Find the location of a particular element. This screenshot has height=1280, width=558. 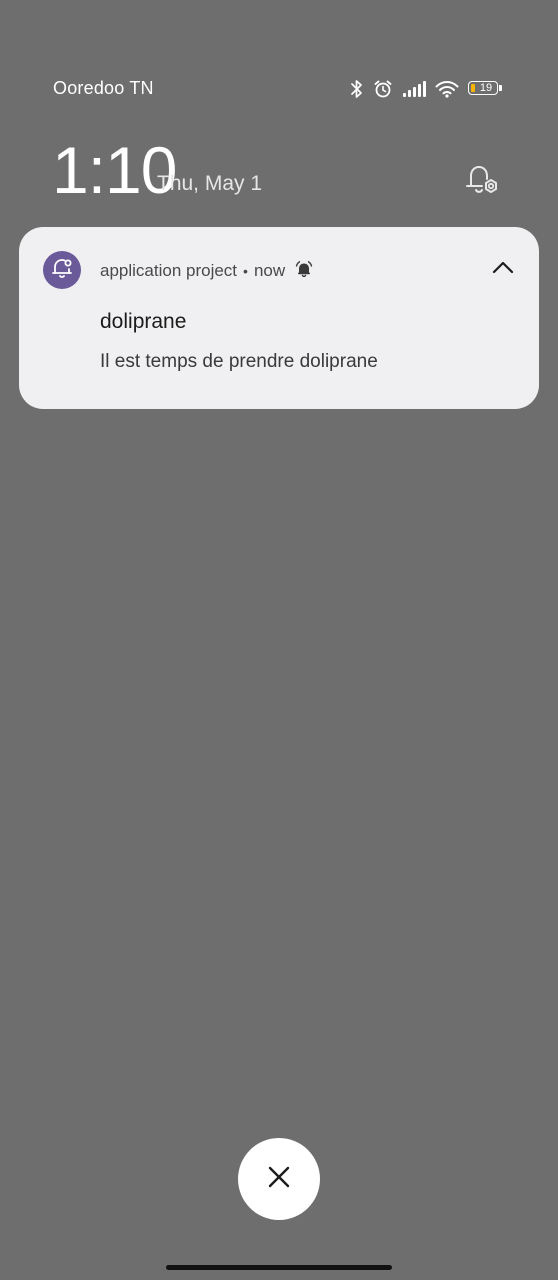

home-indicator is located at coordinates (279, 1267).